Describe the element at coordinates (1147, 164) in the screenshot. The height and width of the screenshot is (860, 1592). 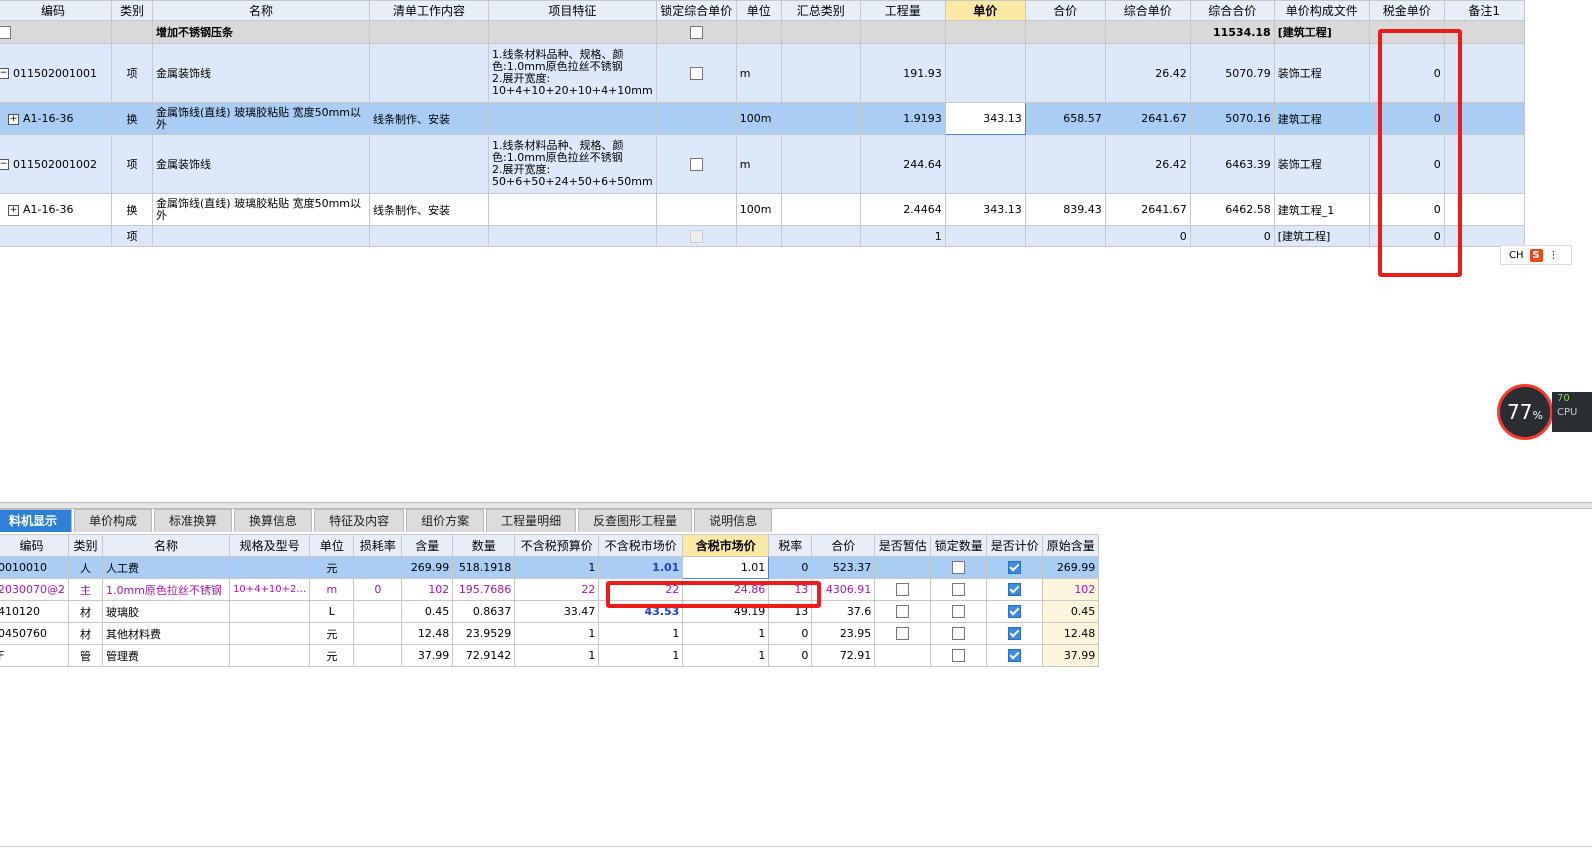
I see `cell-comp-price: 26.42` at that location.